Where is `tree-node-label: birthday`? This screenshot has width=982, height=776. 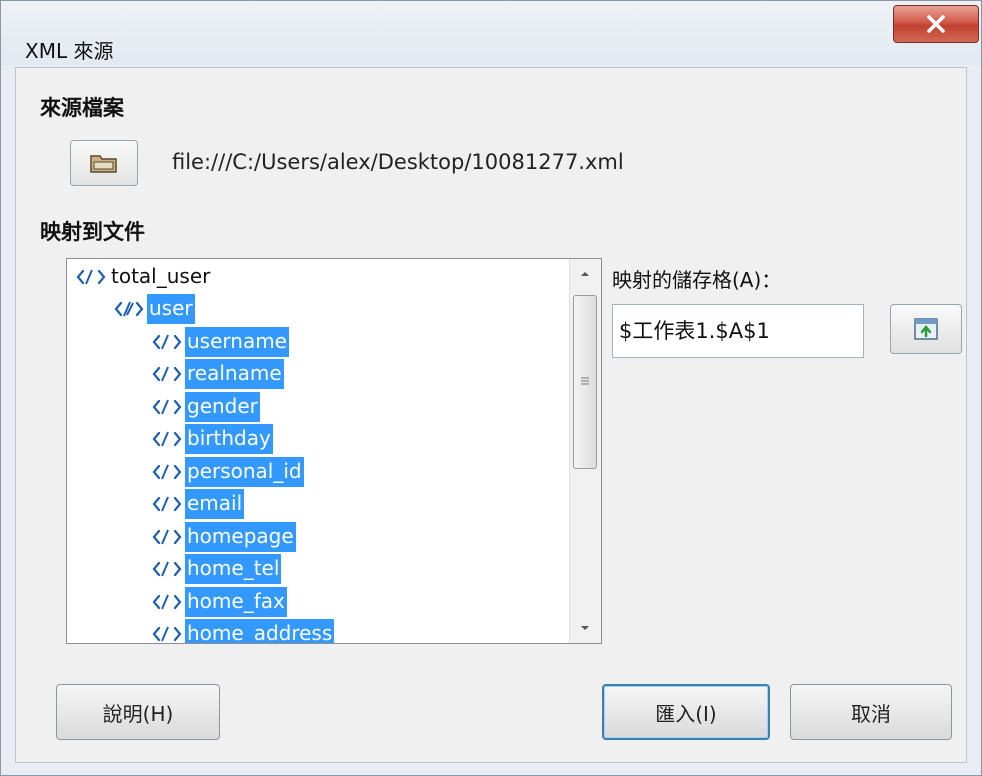 tree-node-label: birthday is located at coordinates (229, 439).